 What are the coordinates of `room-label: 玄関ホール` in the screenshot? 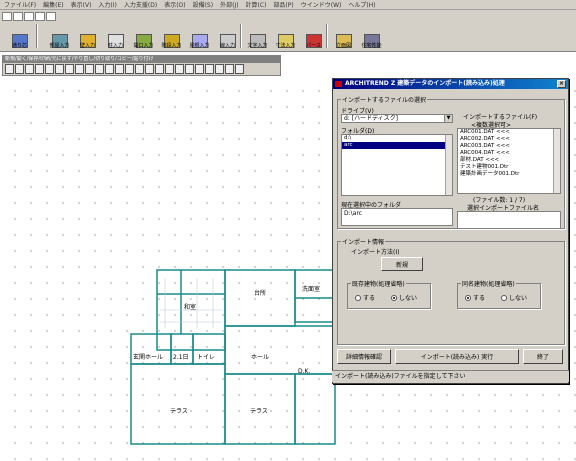 It's located at (148, 357).